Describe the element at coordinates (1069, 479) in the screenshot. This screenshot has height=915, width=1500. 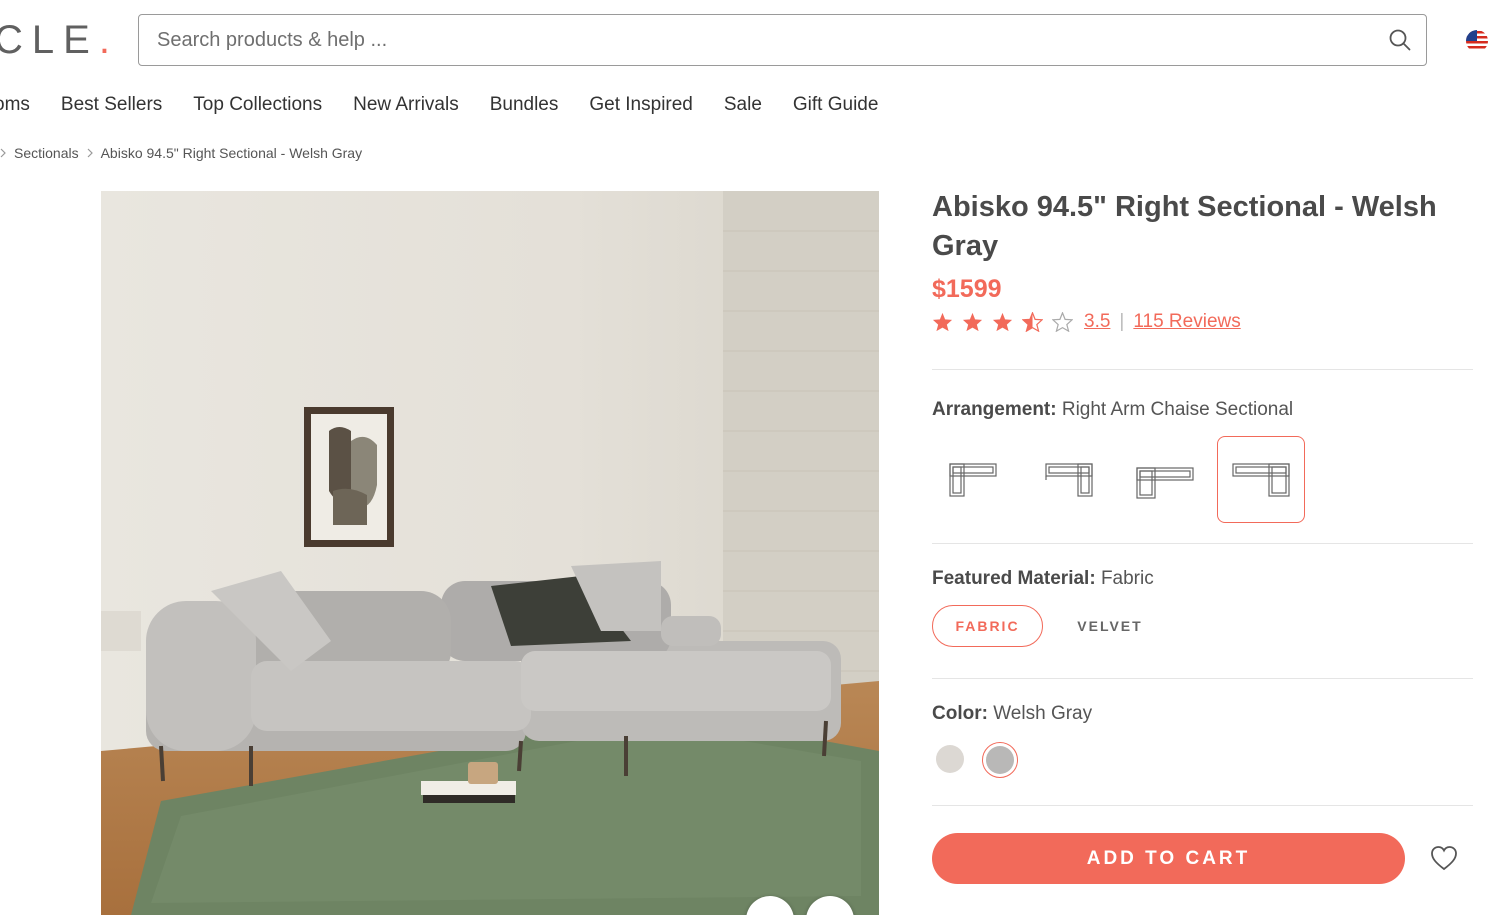
I see `right-sectional-icon` at that location.